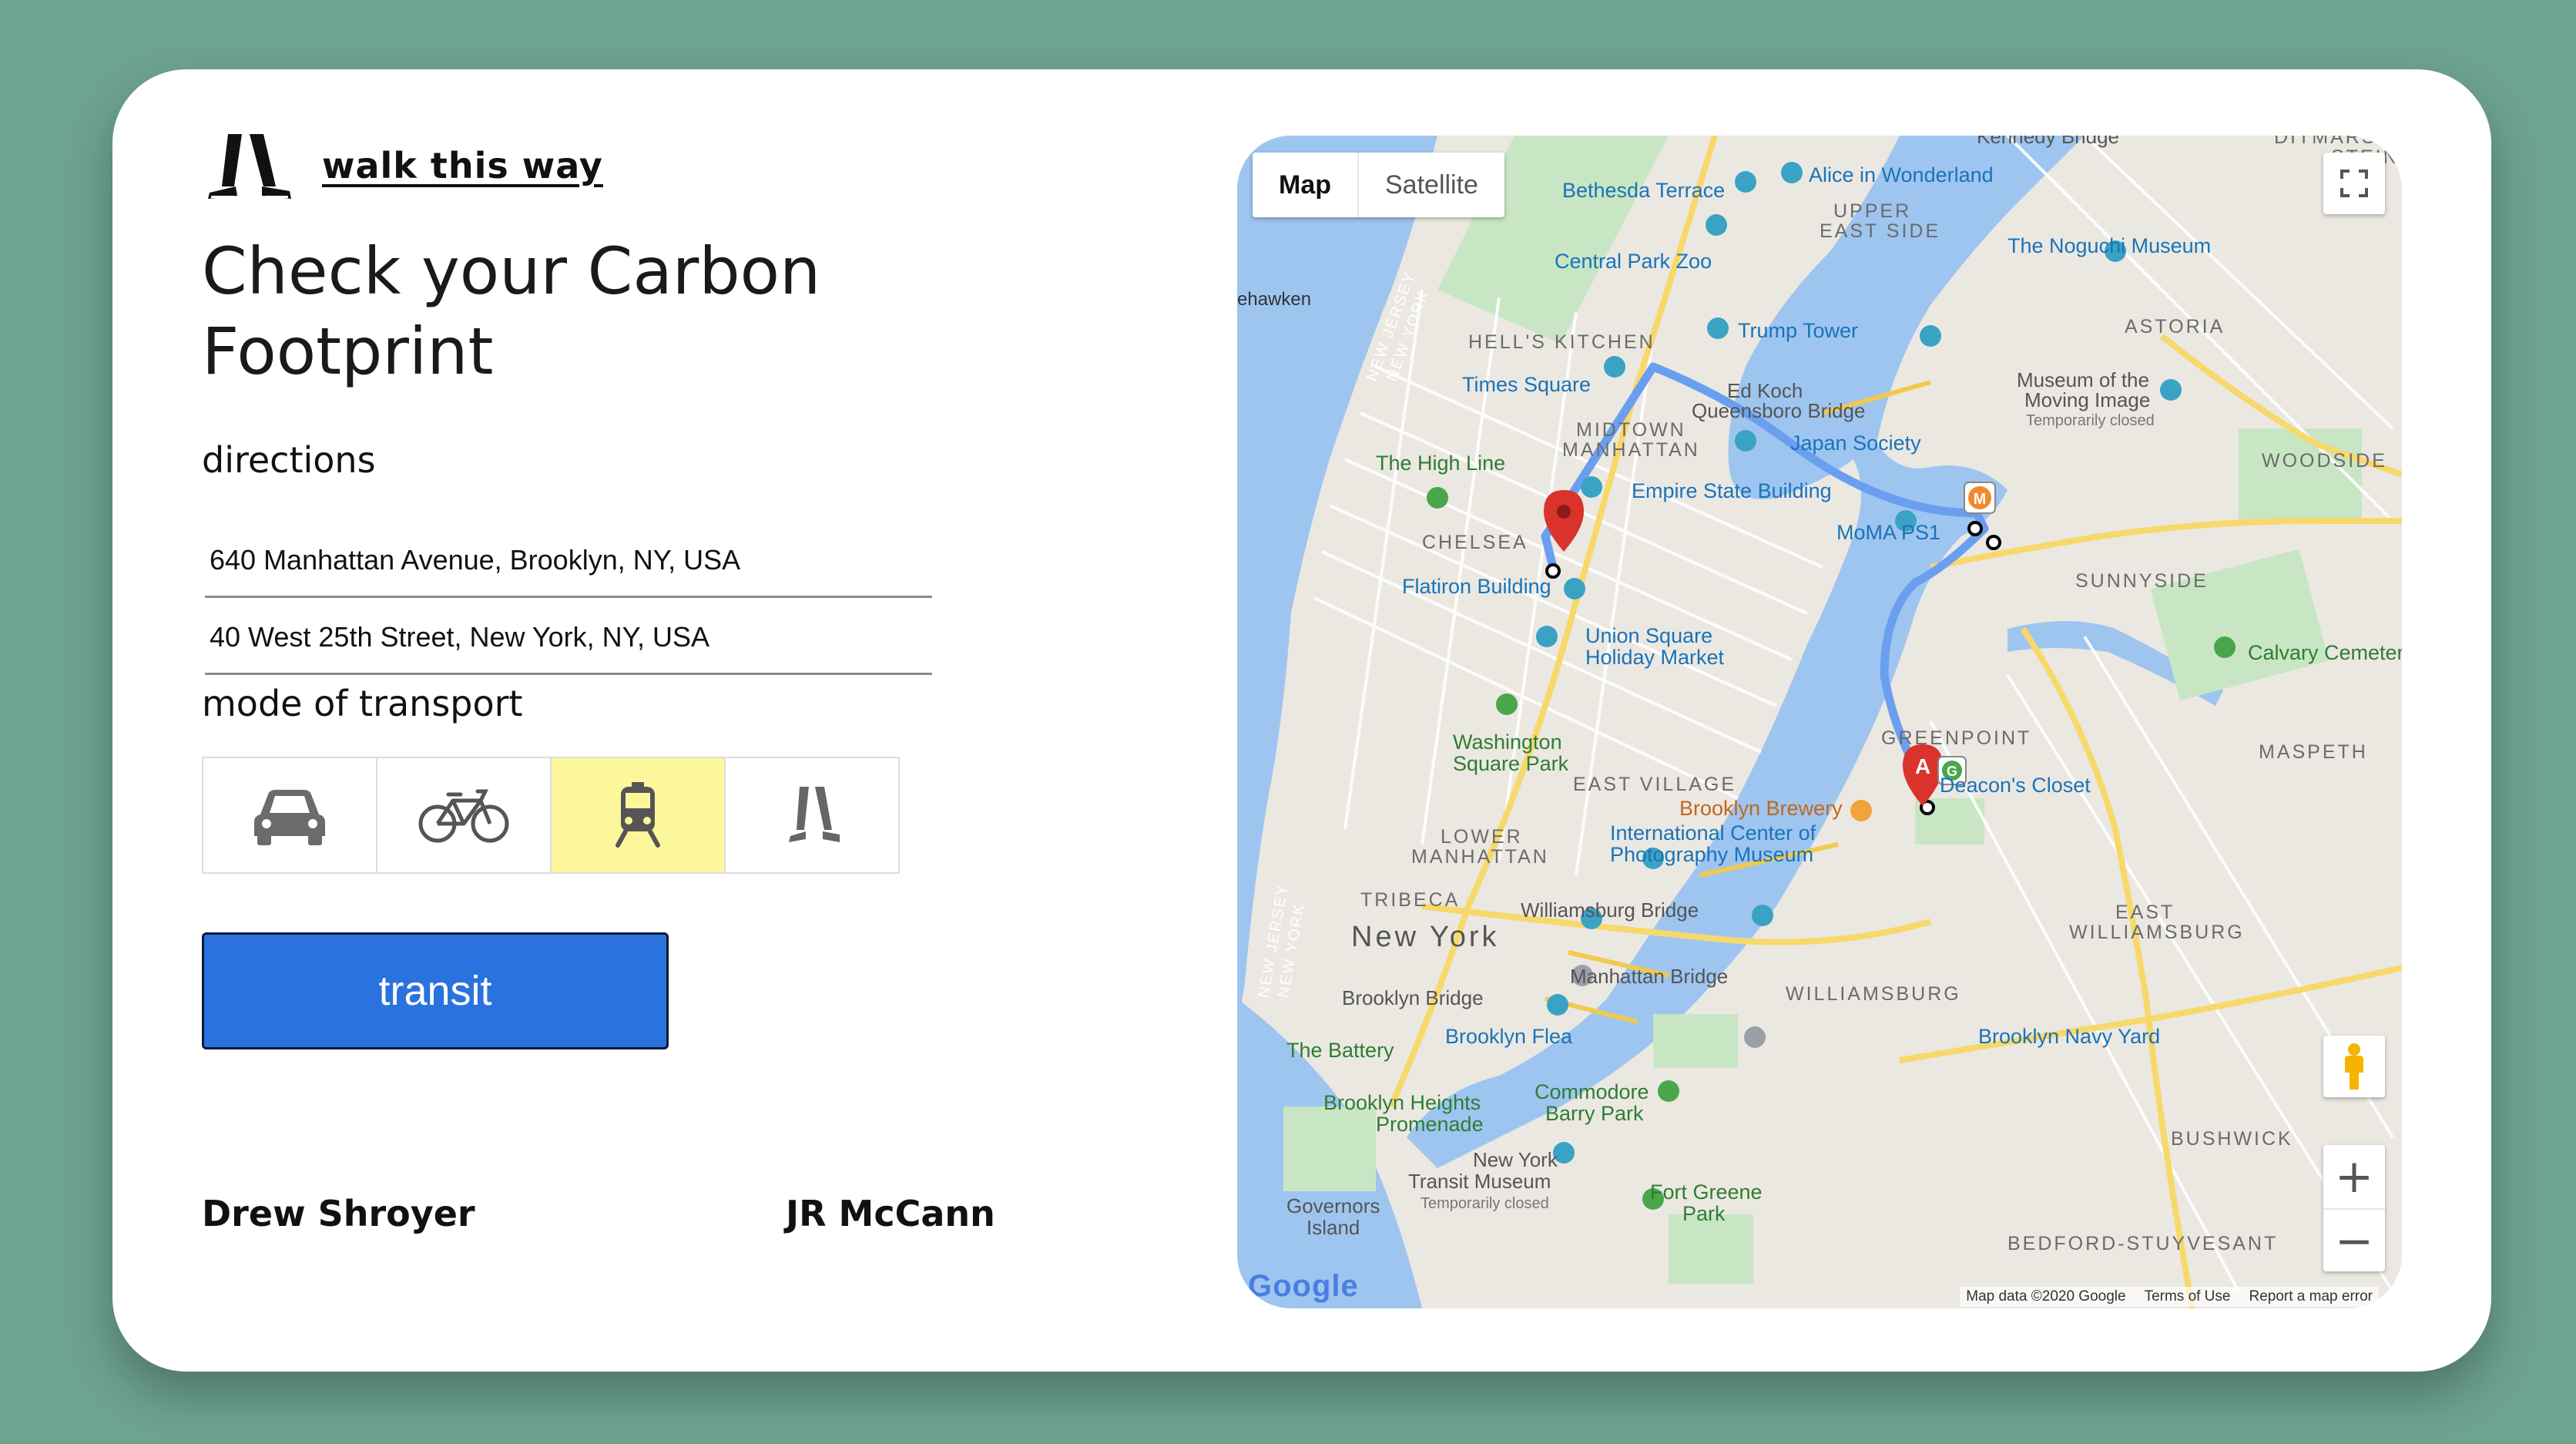 This screenshot has width=2576, height=1444. Describe the element at coordinates (1980, 499) in the screenshot. I see `svg-text: M` at that location.